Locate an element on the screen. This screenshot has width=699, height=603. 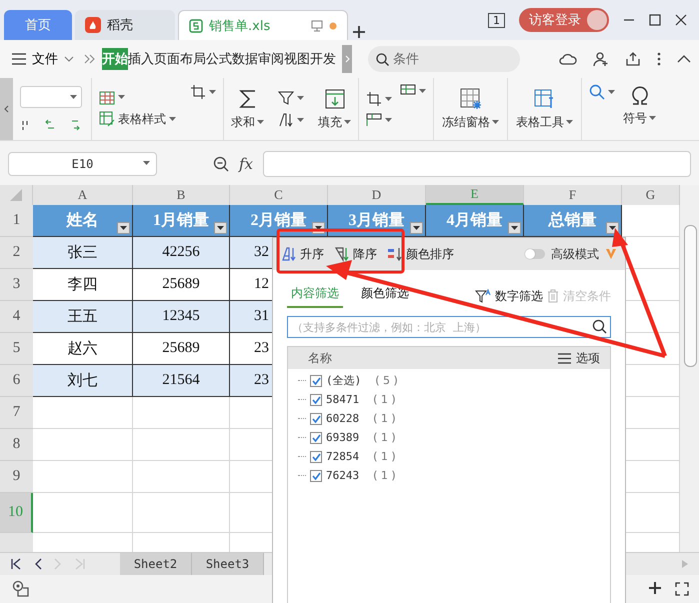
filter-button is located at coordinates (291, 98).